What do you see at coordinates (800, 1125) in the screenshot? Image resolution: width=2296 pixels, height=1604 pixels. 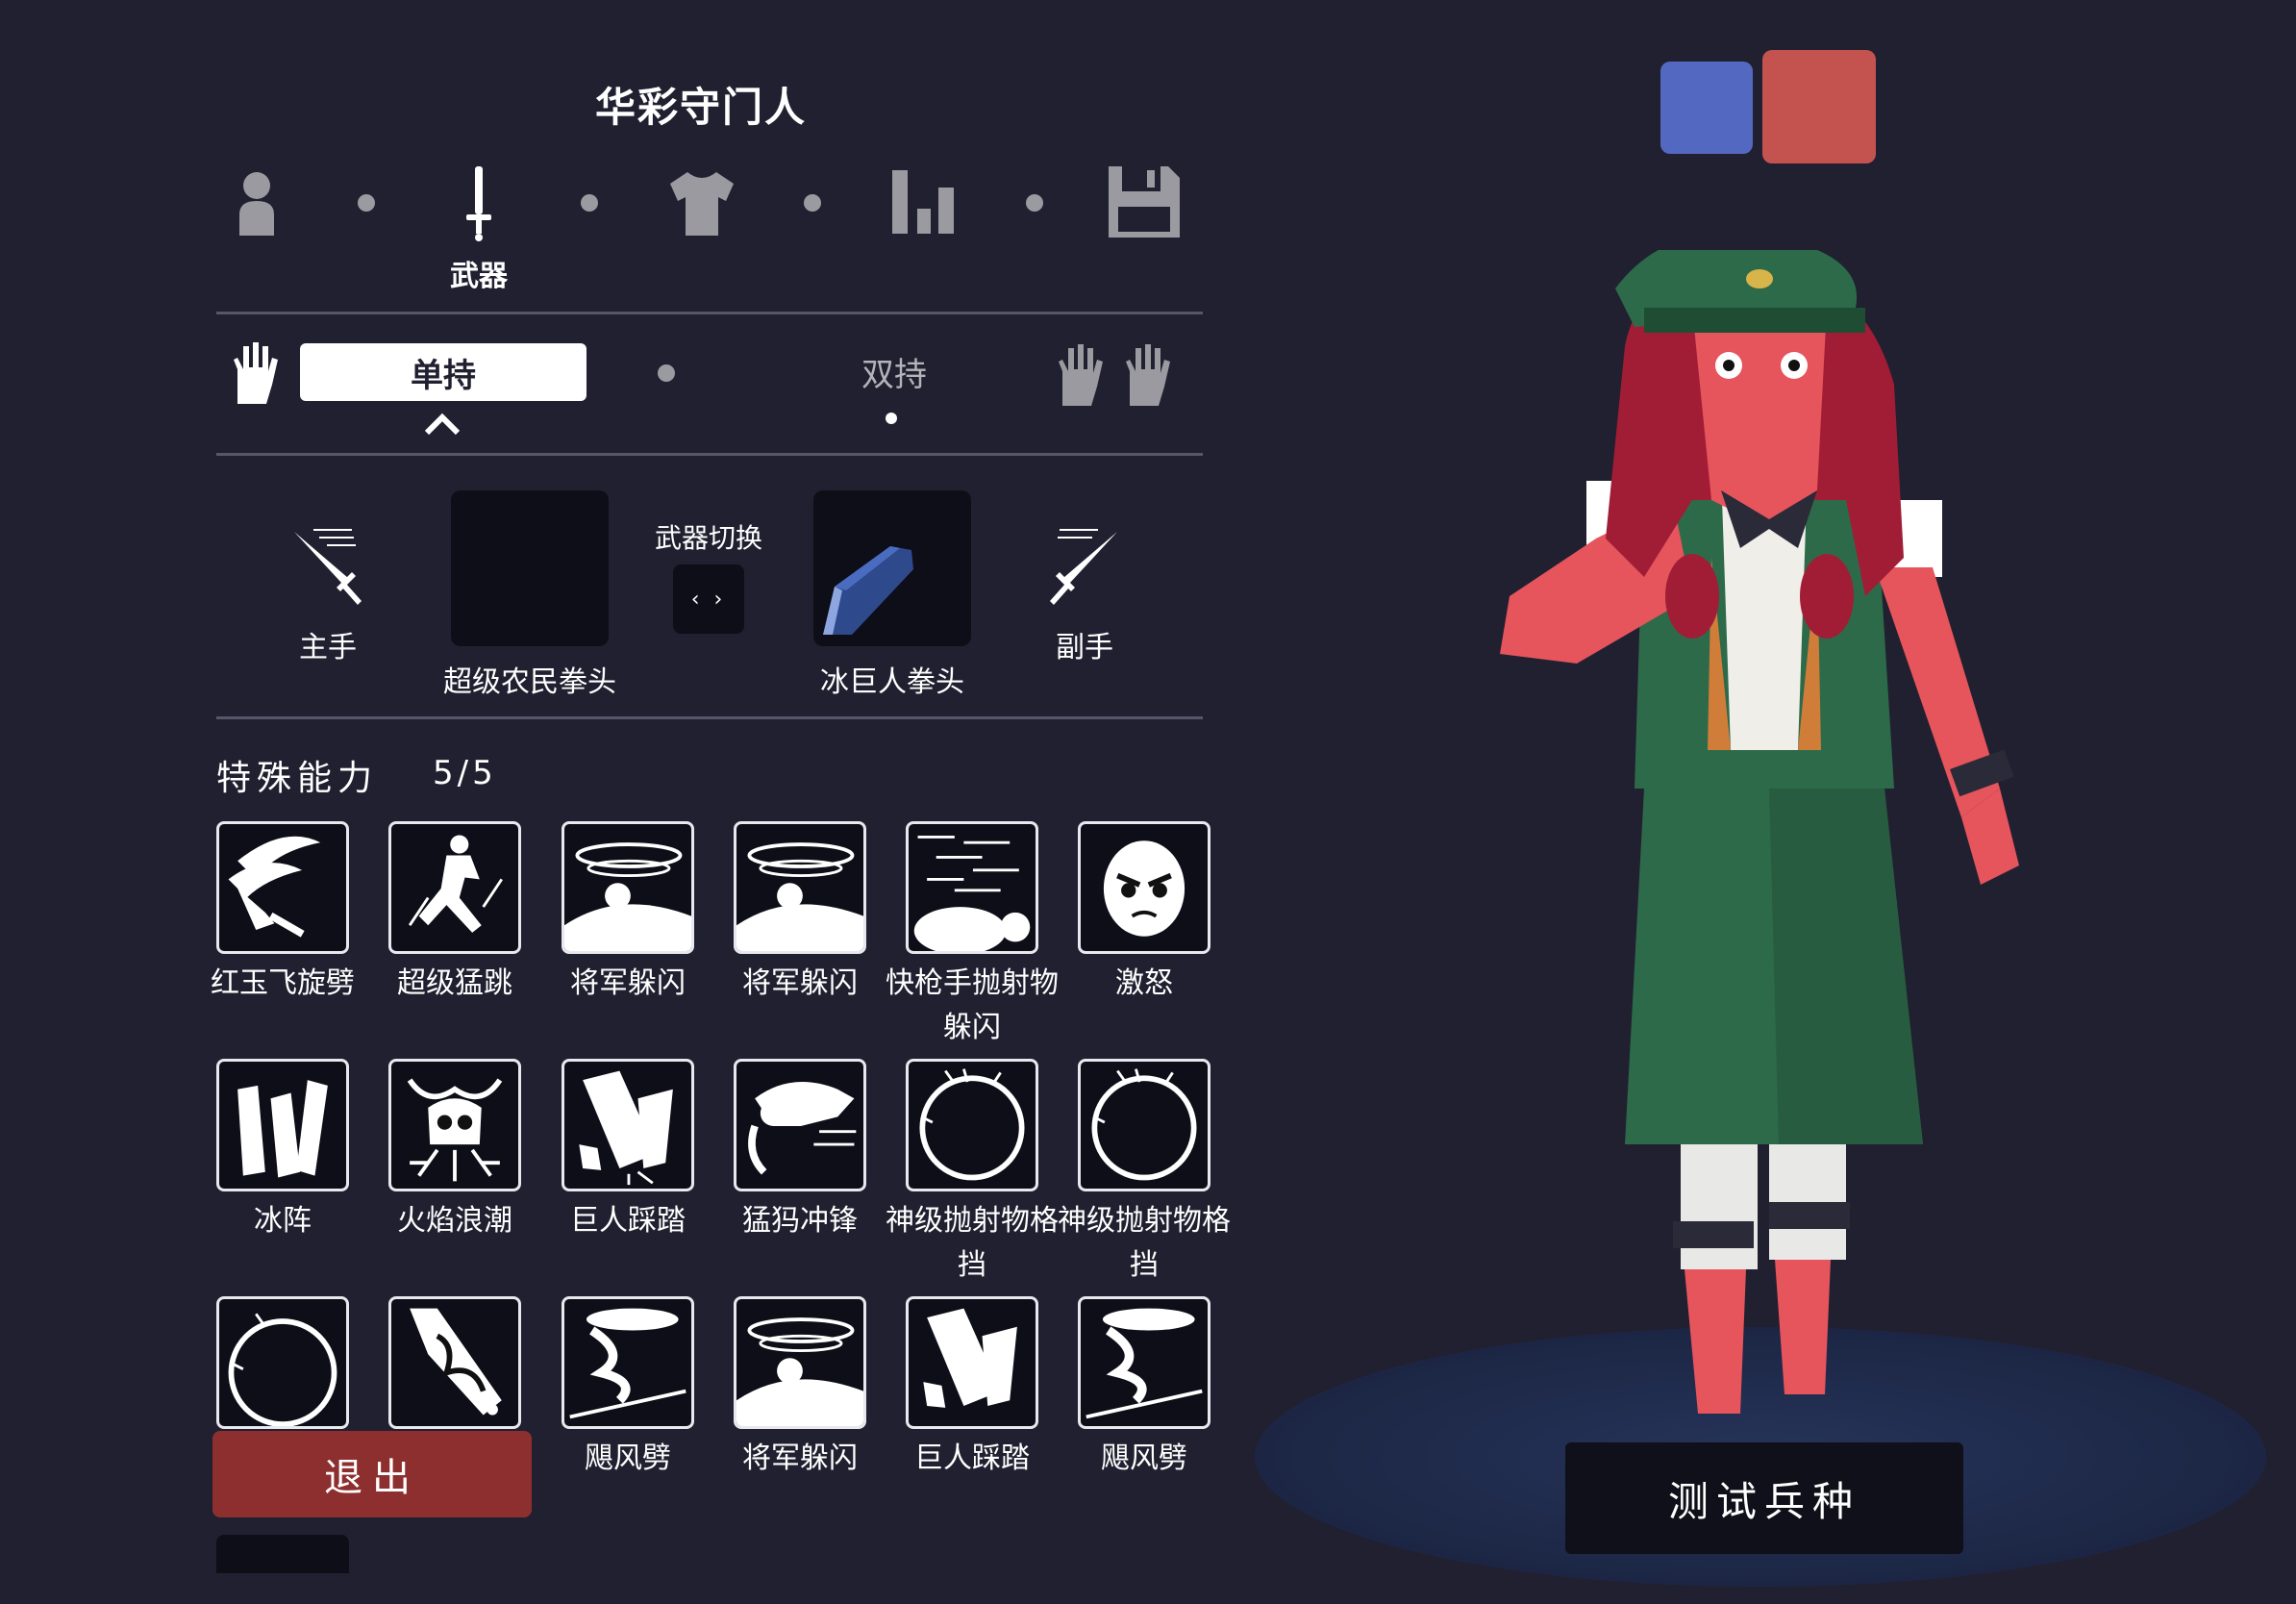 I see `ability-mammoth-charge-icon` at bounding box center [800, 1125].